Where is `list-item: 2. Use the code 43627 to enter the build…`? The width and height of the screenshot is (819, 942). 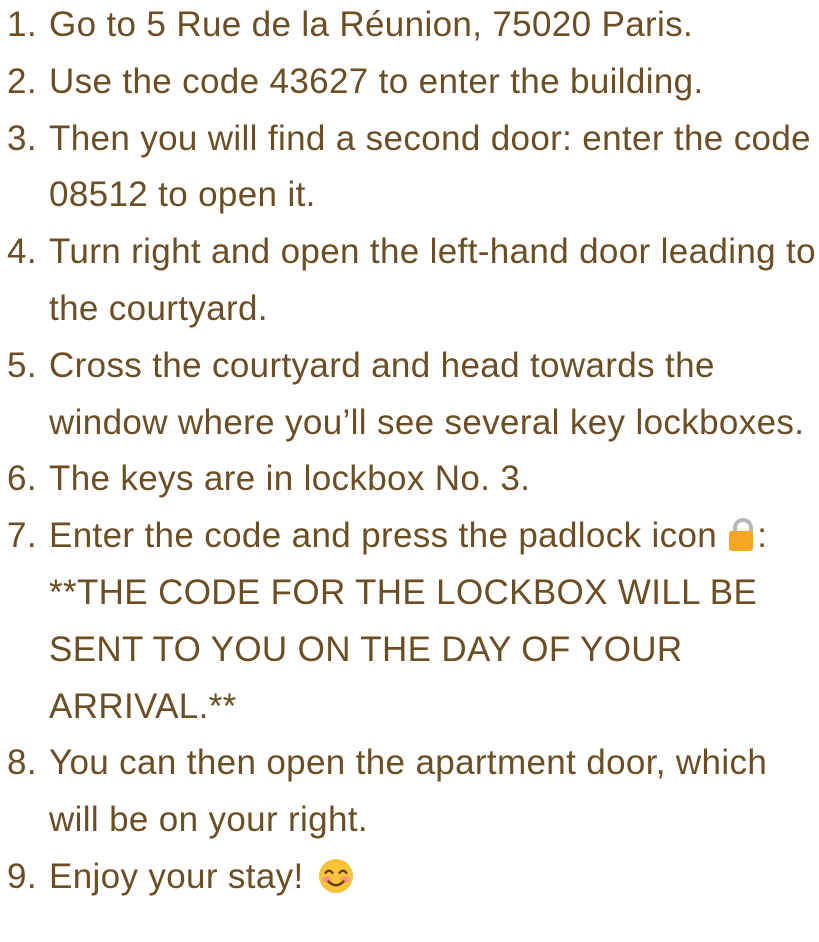
list-item: 2. Use the code 43627 to enter the build… is located at coordinates (409, 82).